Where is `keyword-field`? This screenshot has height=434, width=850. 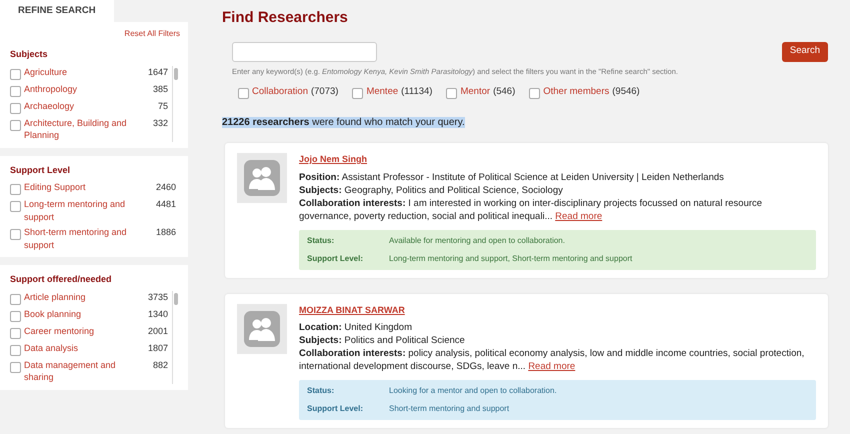
keyword-field is located at coordinates (304, 52).